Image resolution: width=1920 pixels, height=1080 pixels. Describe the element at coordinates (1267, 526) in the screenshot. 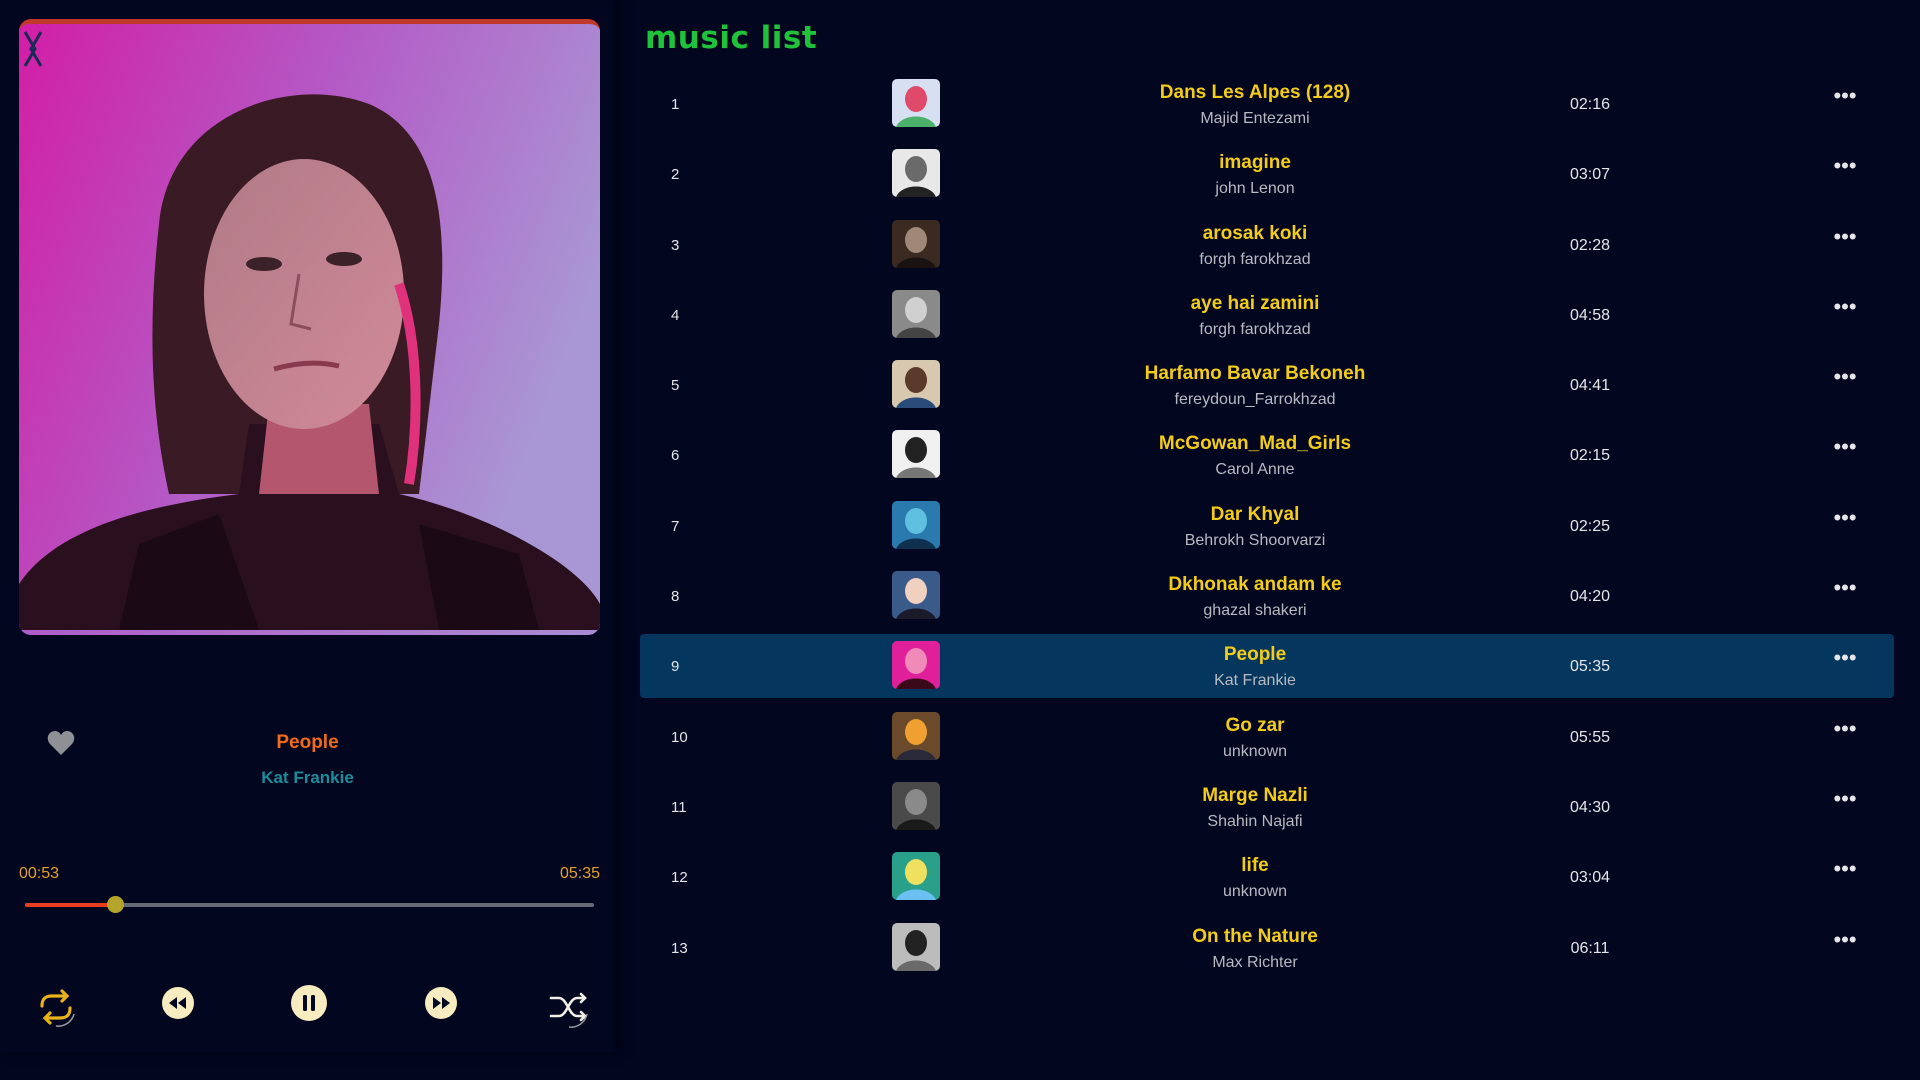

I see `song-row: 7 Dar Khyal Behrokh Shoorvarzi 02:25 •••` at that location.